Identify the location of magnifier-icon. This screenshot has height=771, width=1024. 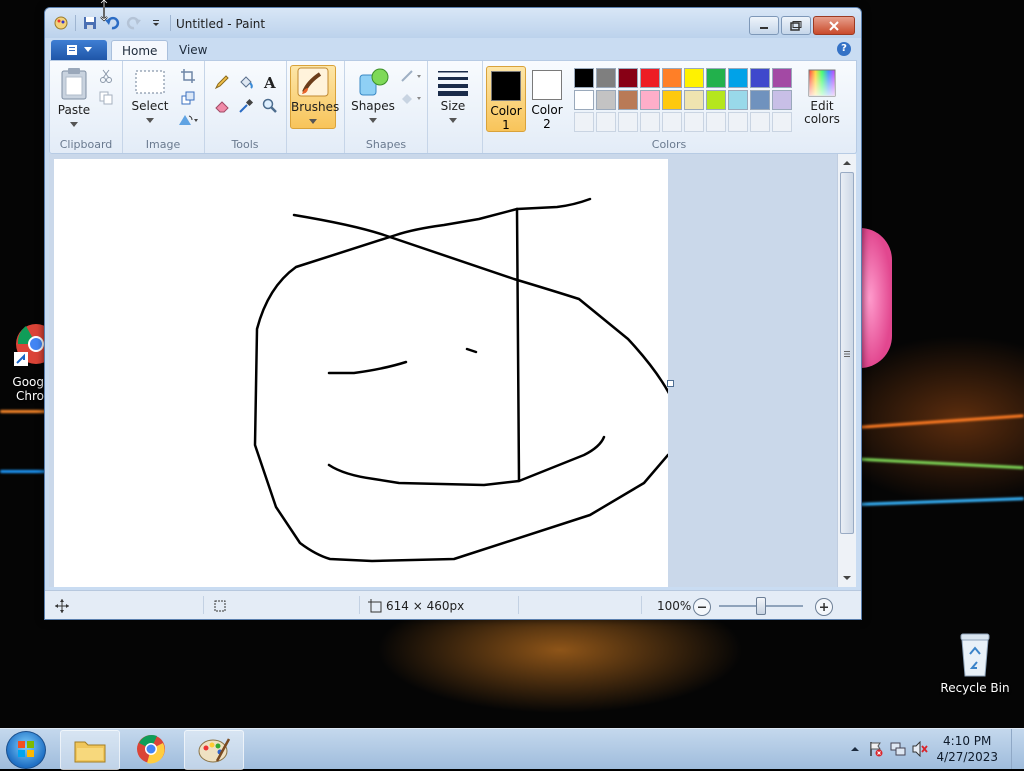
(270, 106).